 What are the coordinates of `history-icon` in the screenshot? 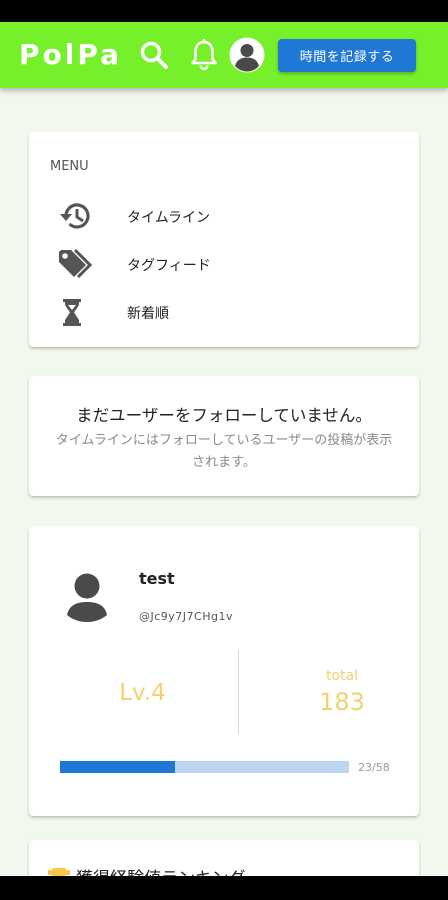 It's located at (75, 218).